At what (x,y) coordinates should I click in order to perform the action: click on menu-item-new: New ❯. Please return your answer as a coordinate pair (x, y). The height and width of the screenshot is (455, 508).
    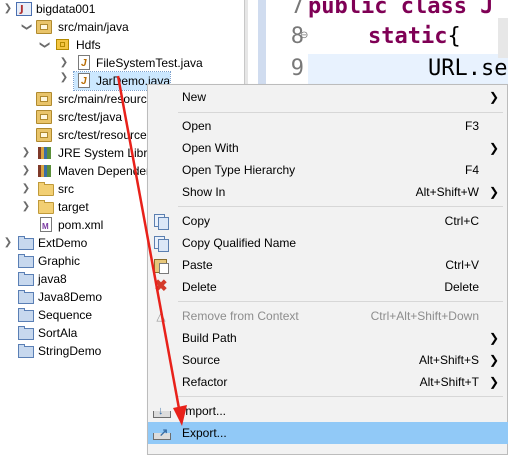
    Looking at the image, I should click on (328, 97).